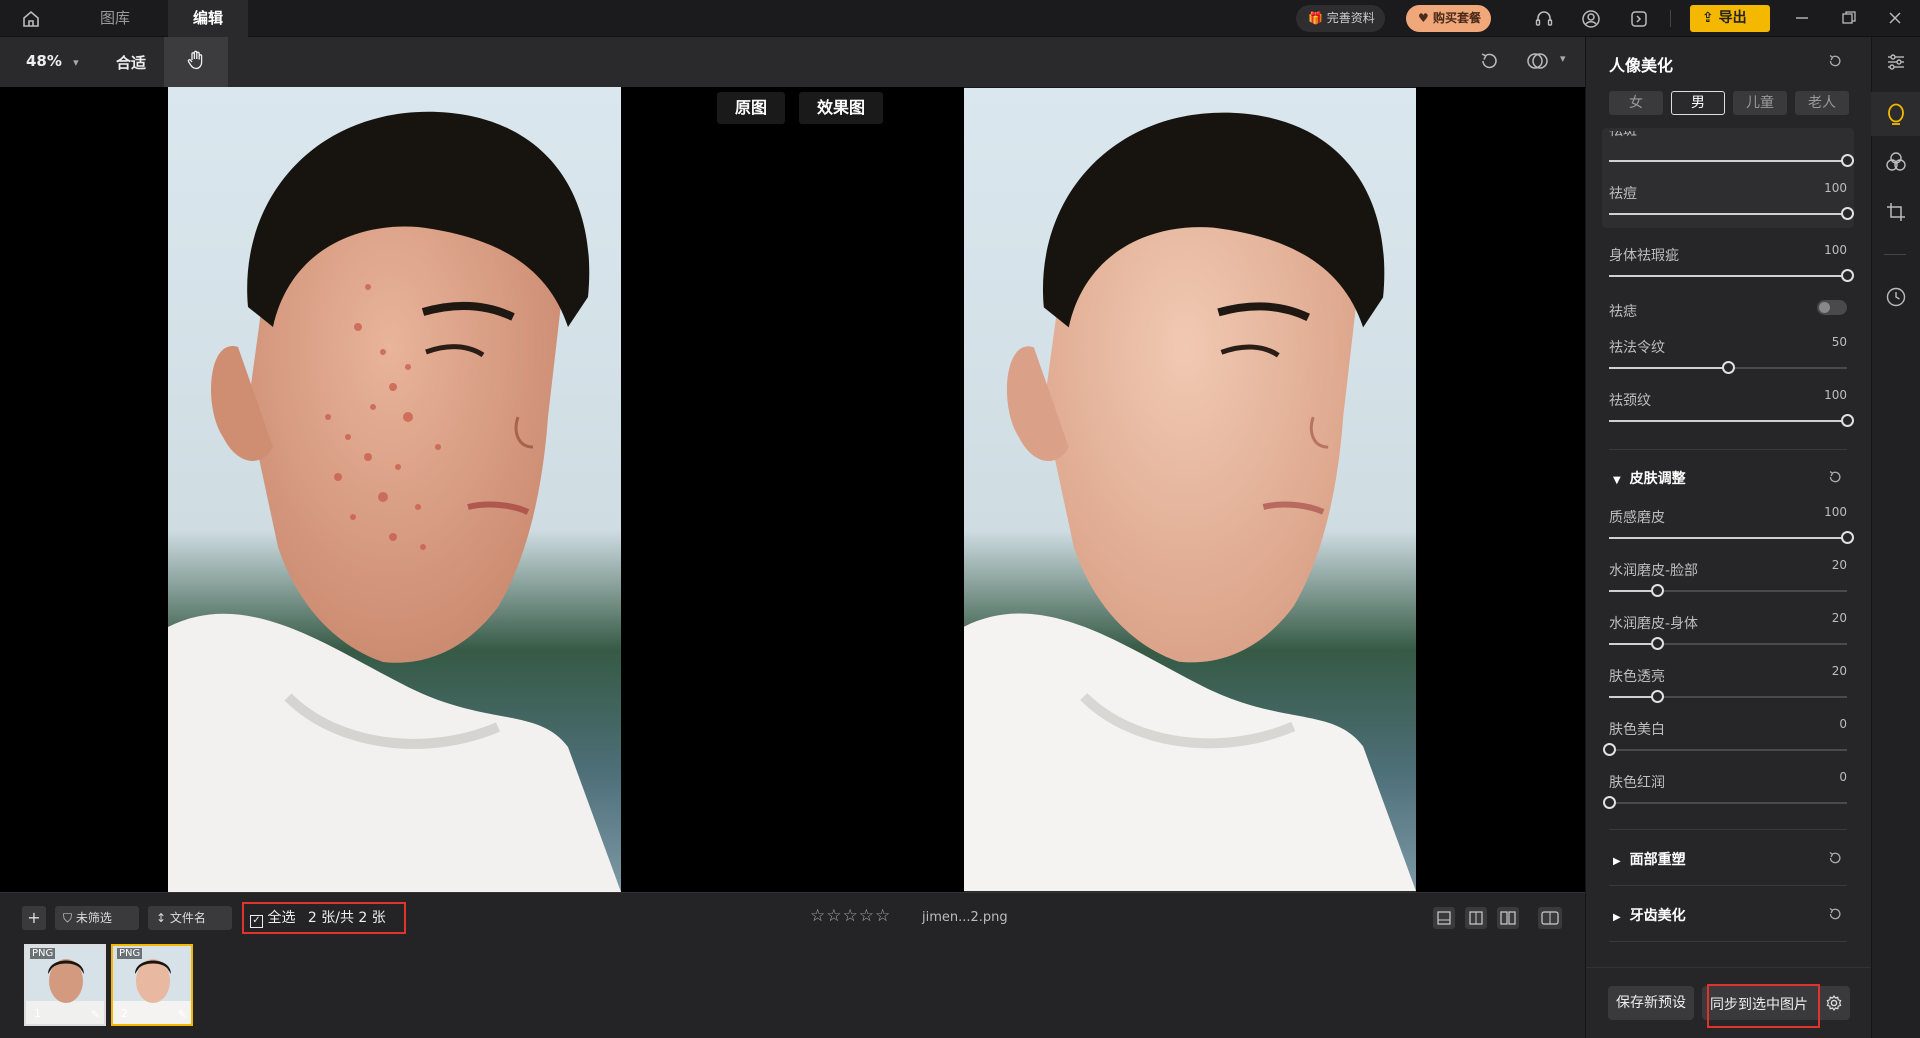 This screenshot has width=1920, height=1038. Describe the element at coordinates (65, 985) in the screenshot. I see `thumbnail-1: PNG 1 ✎` at that location.